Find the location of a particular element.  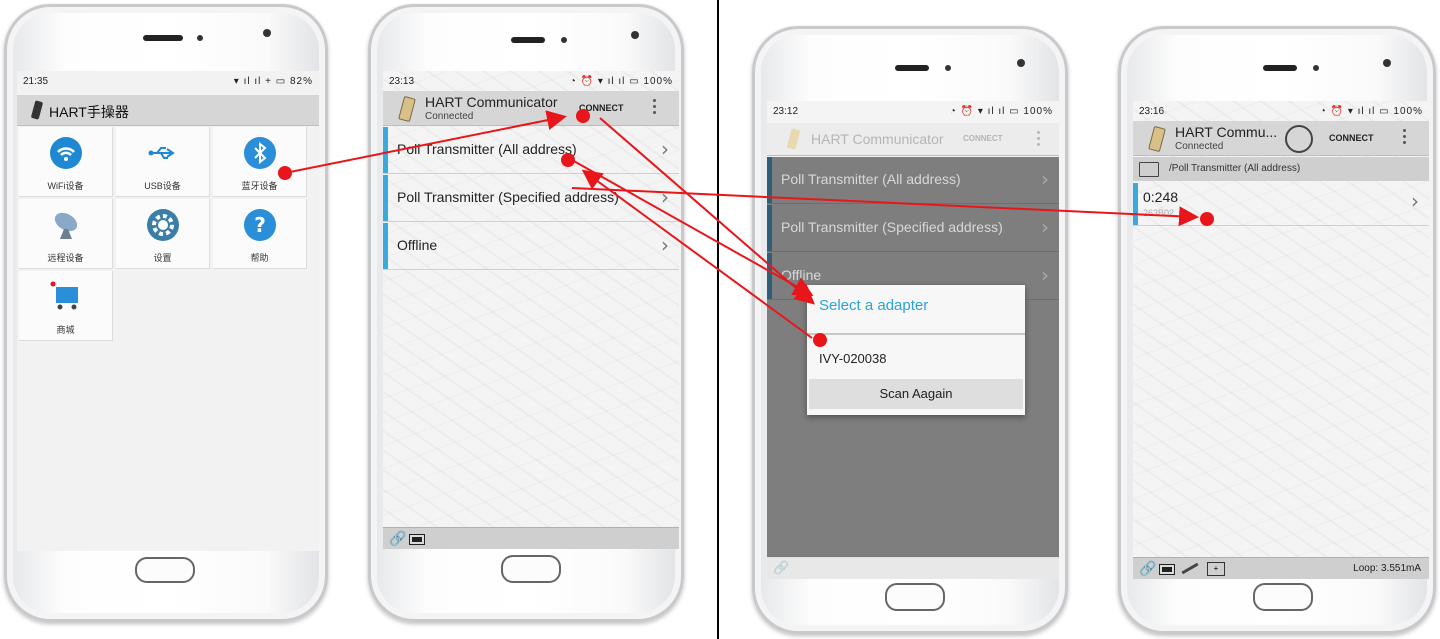

arrow-connect-to-dialog is located at coordinates (707, 211).